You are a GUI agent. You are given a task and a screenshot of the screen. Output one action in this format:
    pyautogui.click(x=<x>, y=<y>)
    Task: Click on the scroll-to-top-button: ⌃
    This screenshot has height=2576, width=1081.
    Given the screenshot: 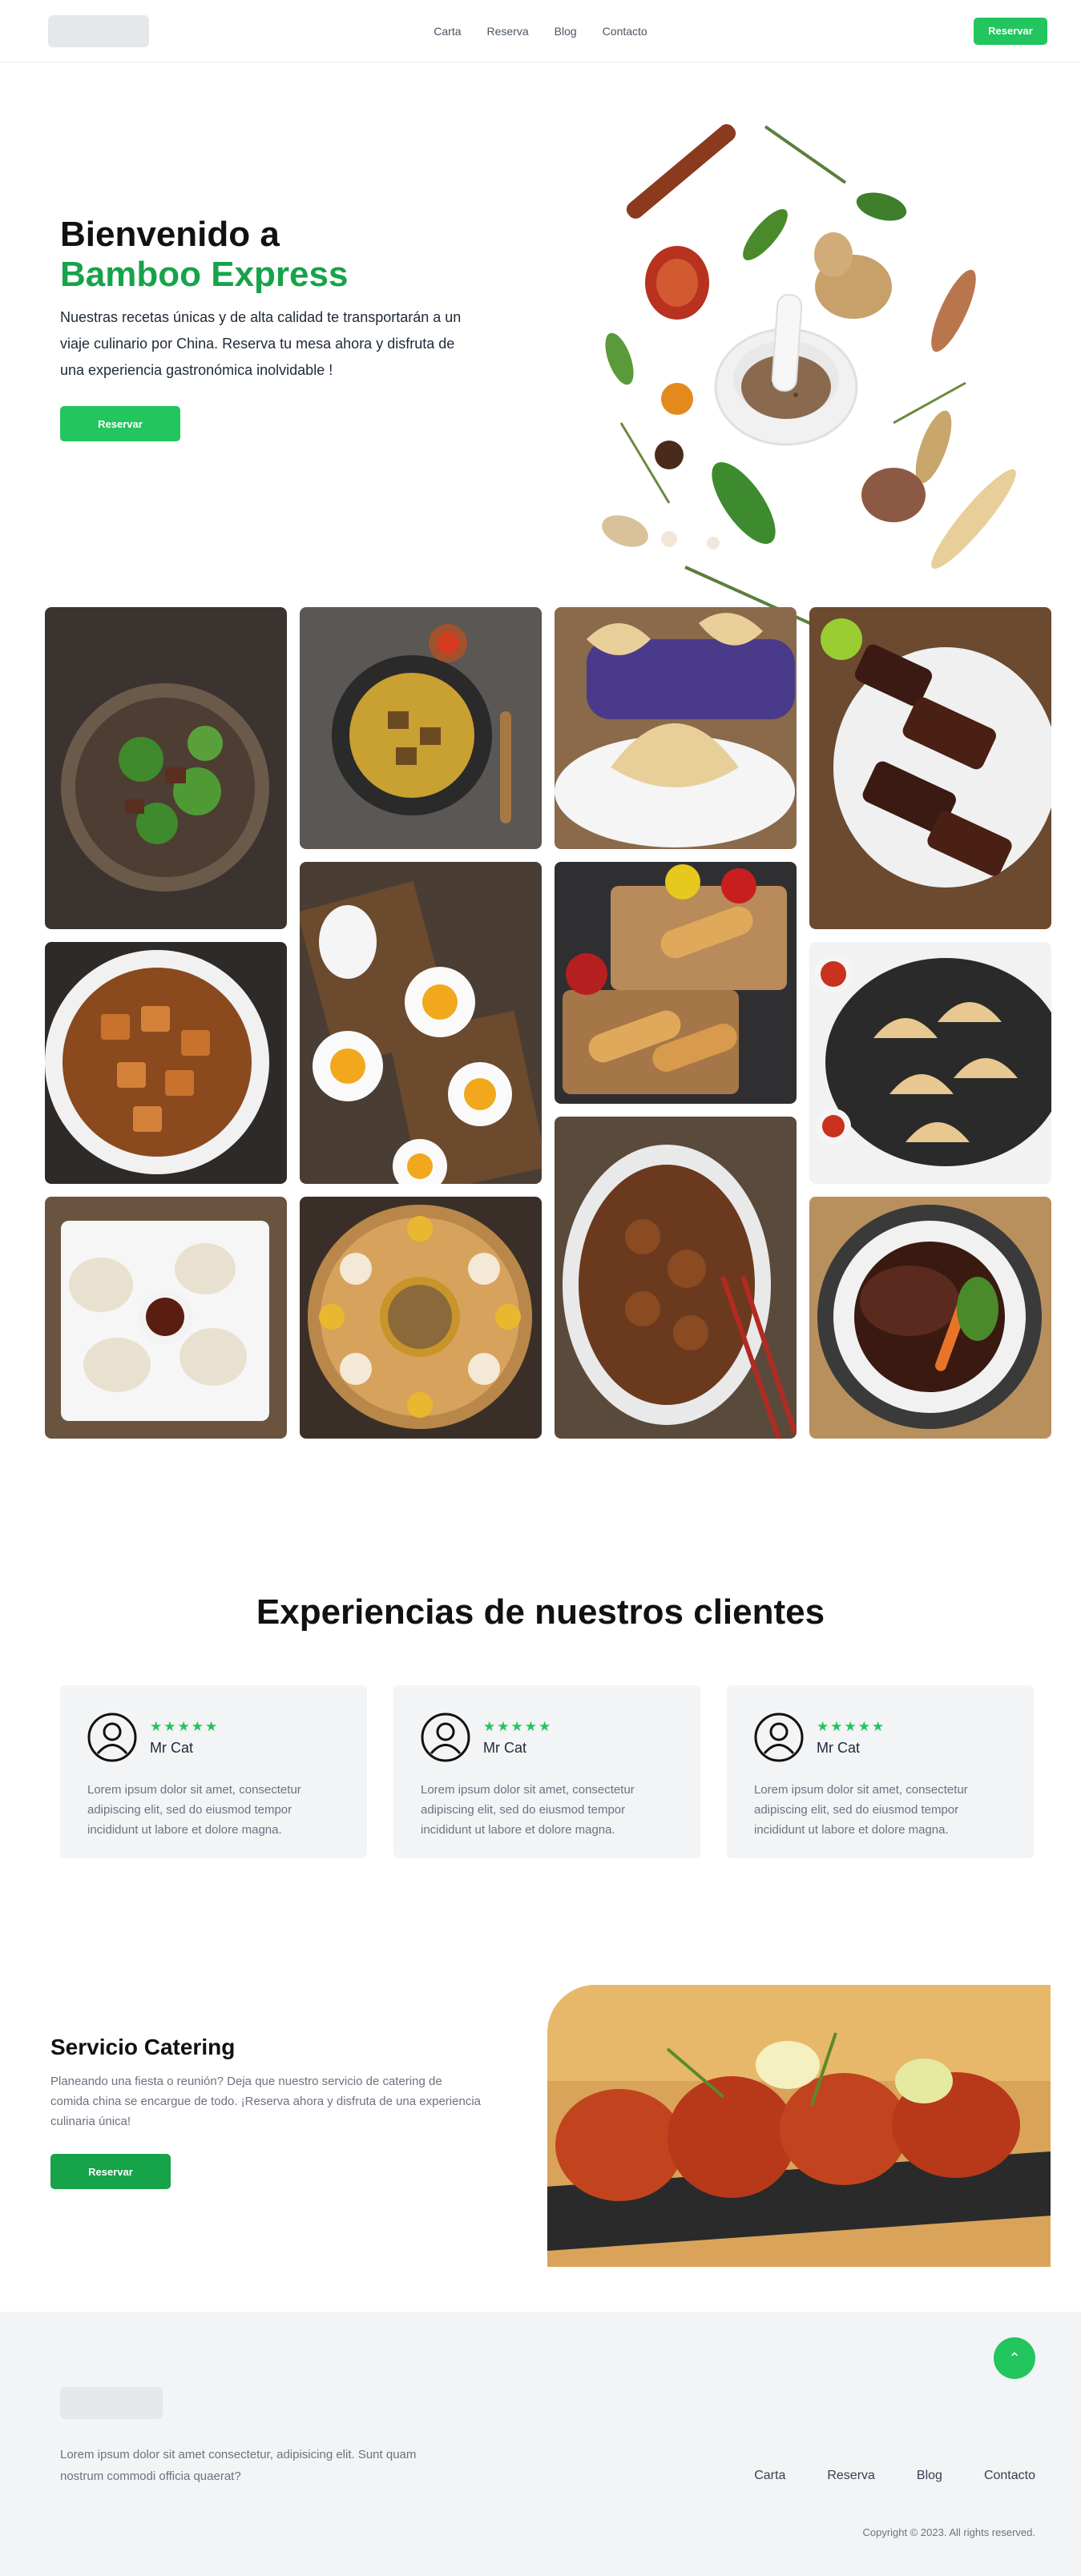 What is the action you would take?
    pyautogui.click(x=1014, y=2358)
    